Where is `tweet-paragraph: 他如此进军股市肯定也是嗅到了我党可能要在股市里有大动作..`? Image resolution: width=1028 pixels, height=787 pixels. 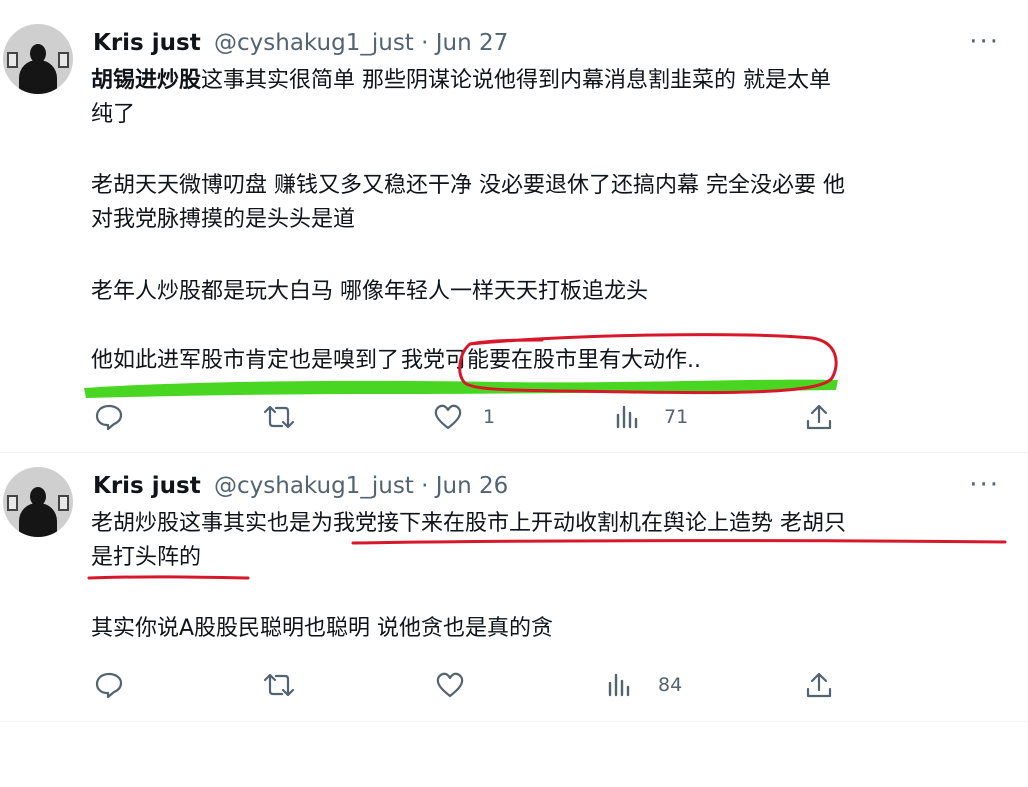
tweet-paragraph: 他如此进军股市肯定也是嗅到了我党可能要在股市里有大动作.. is located at coordinates (546, 361).